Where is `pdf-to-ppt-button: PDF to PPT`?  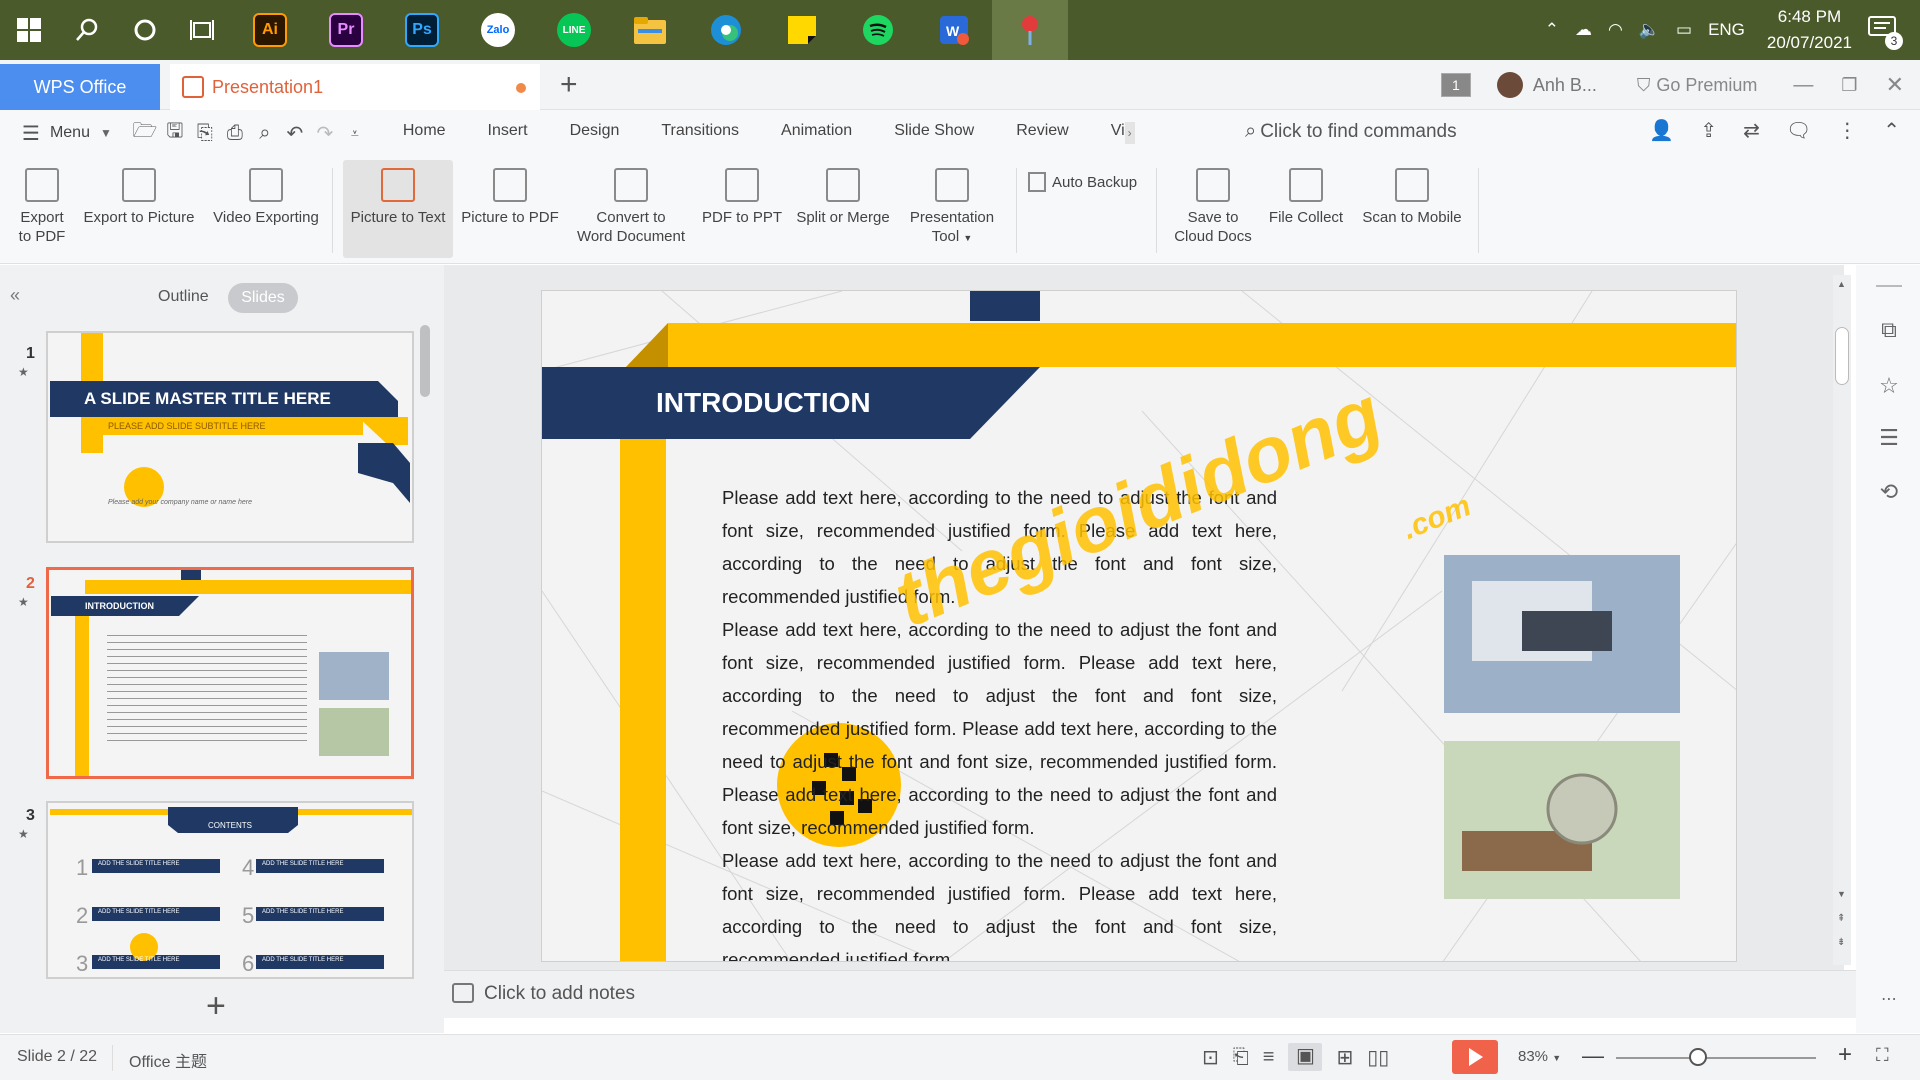
pdf-to-ppt-button: PDF to PPT is located at coordinates (742, 209).